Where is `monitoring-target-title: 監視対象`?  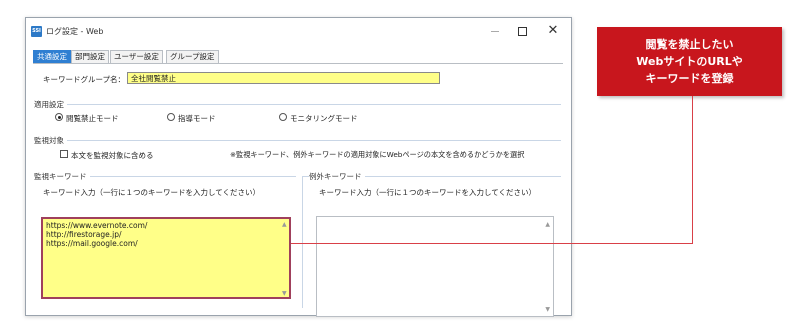 monitoring-target-title: 監視対象 is located at coordinates (50, 140).